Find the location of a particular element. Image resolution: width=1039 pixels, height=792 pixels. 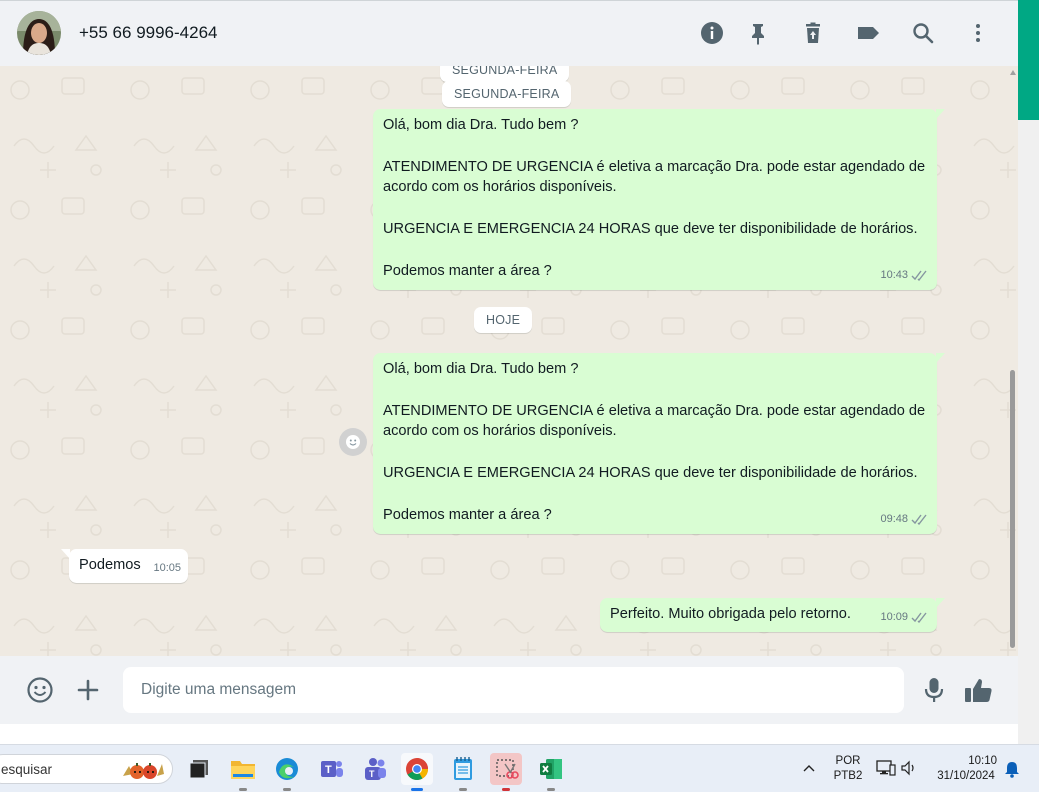

message-meta: 09:48 is located at coordinates (904, 519).